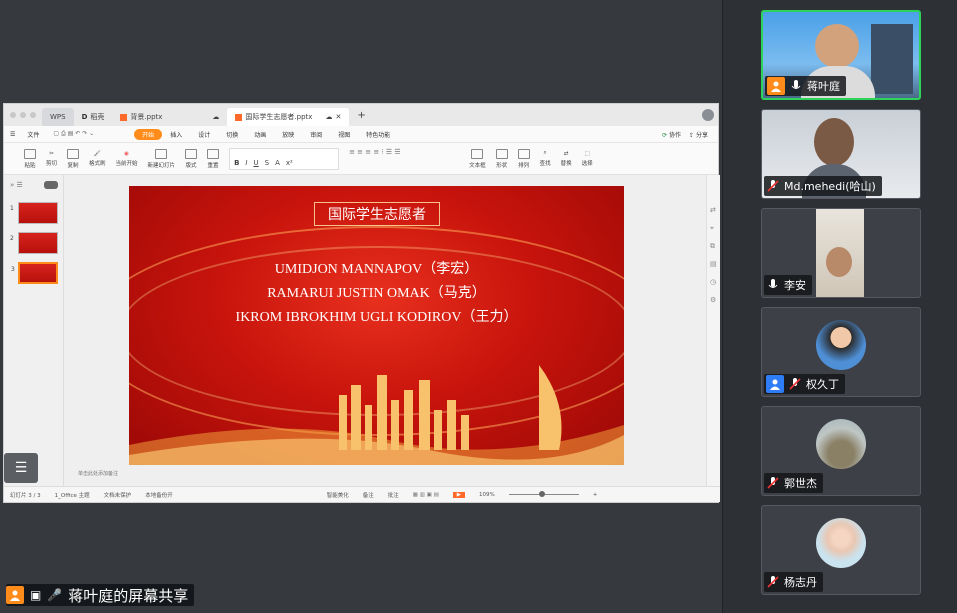 The width and height of the screenshot is (957, 613). What do you see at coordinates (159, 495) in the screenshot?
I see `backup-status: 本地备份开` at bounding box center [159, 495].